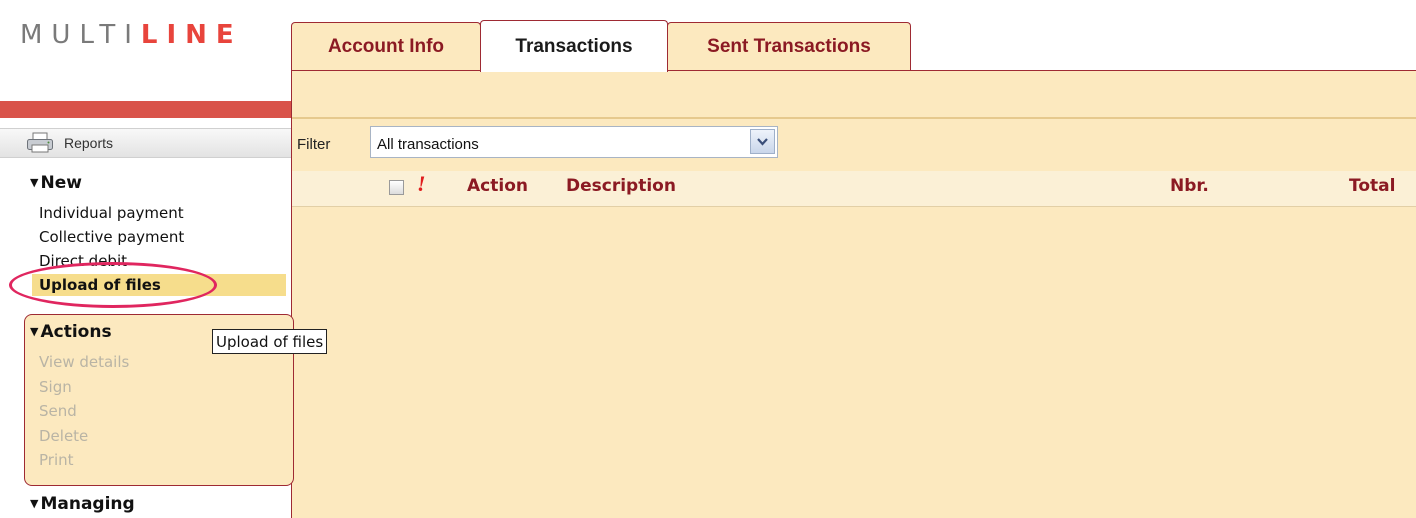  Describe the element at coordinates (1372, 186) in the screenshot. I see `column-header-total: Total` at that location.